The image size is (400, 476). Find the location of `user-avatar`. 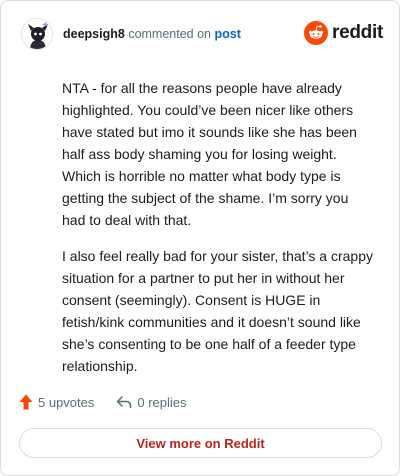

user-avatar is located at coordinates (37, 34).